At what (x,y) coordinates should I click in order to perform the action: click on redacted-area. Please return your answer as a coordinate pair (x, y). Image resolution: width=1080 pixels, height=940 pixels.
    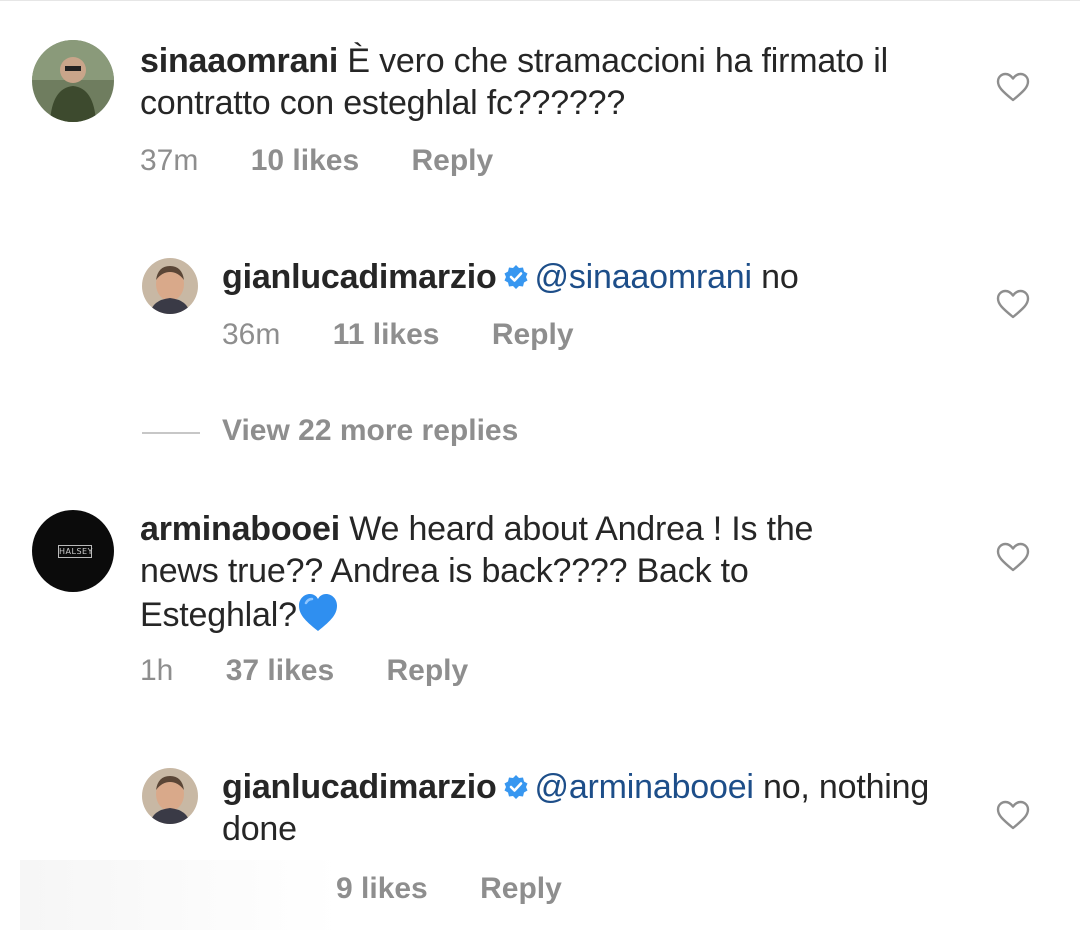
    Looking at the image, I should click on (180, 895).